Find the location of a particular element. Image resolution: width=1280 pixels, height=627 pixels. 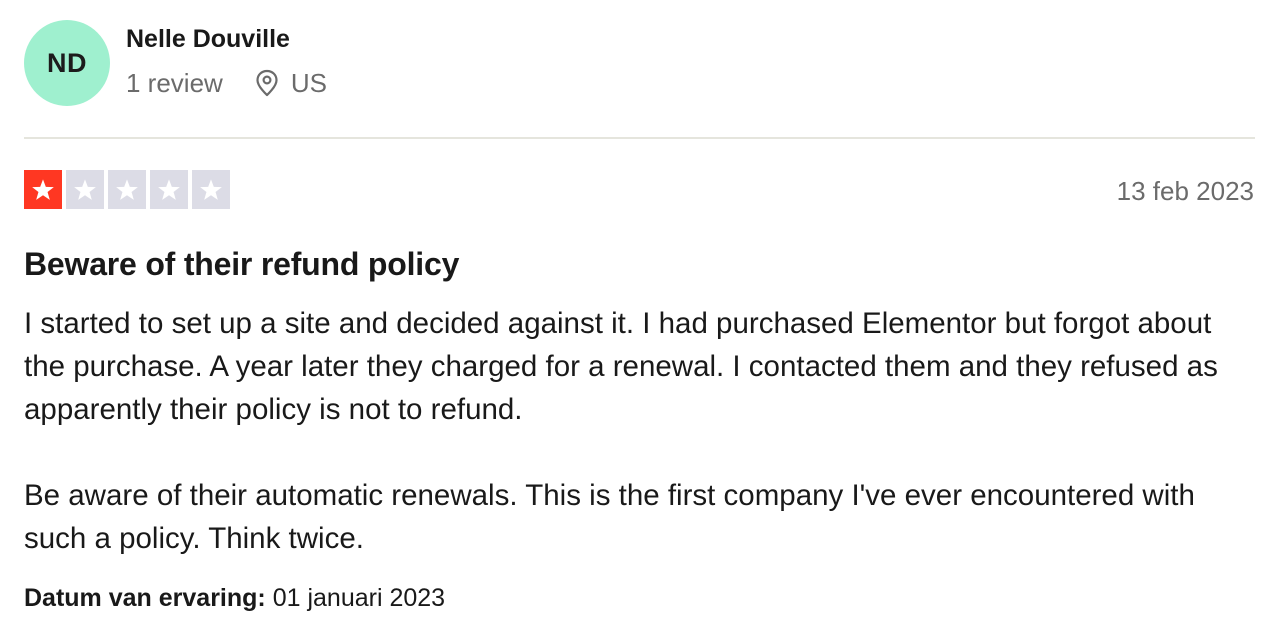

review-title: Beware of their refund policy is located at coordinates (241, 264).